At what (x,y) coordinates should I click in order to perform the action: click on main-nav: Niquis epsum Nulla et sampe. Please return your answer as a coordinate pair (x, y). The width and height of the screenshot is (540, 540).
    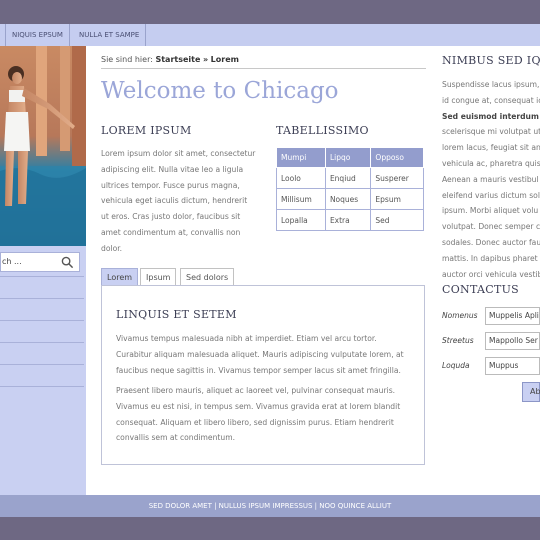
    Looking at the image, I should click on (270, 35).